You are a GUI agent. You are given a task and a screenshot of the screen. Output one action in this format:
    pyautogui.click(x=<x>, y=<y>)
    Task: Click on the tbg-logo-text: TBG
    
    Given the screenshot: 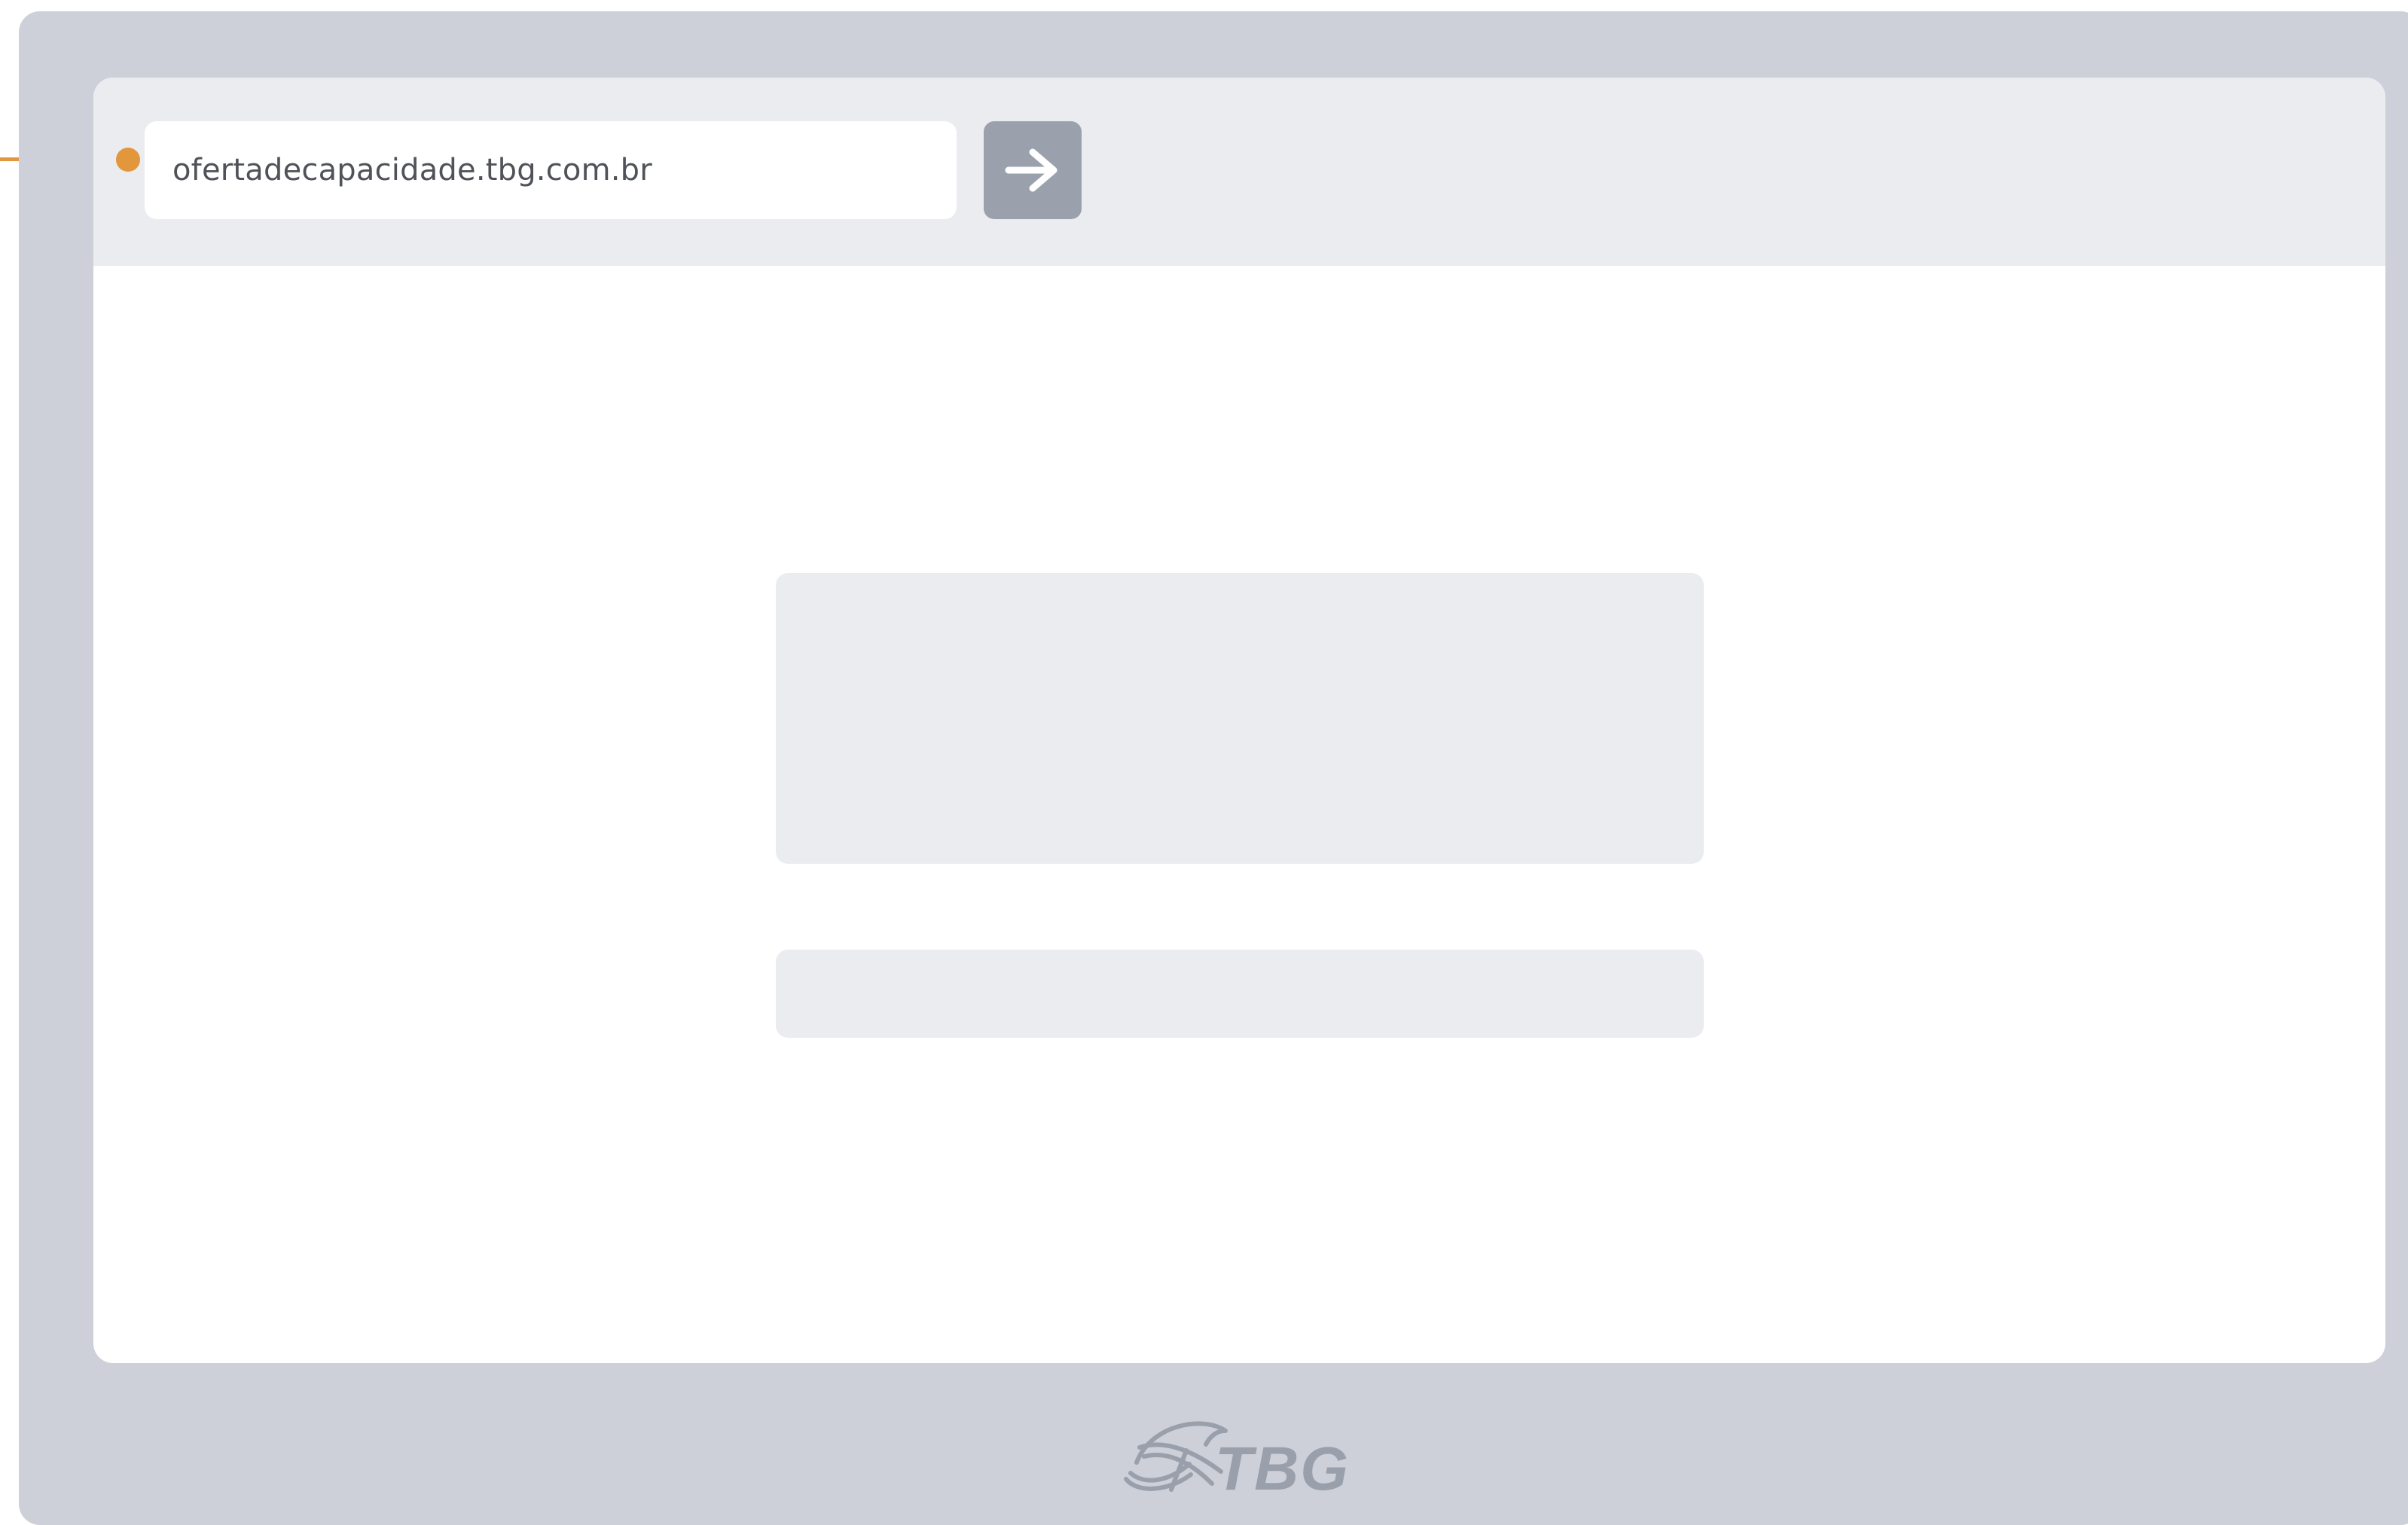 What is the action you would take?
    pyautogui.click(x=1282, y=1467)
    